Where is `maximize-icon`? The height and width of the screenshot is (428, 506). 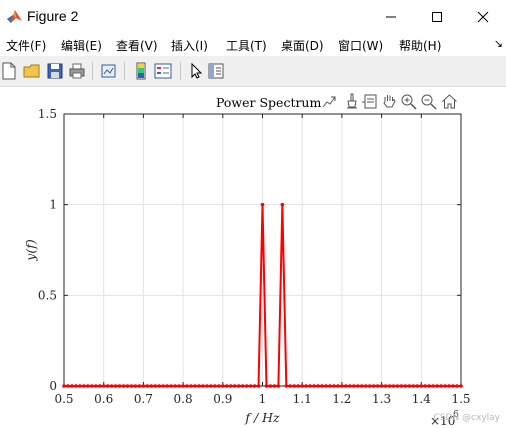 maximize-icon is located at coordinates (437, 16).